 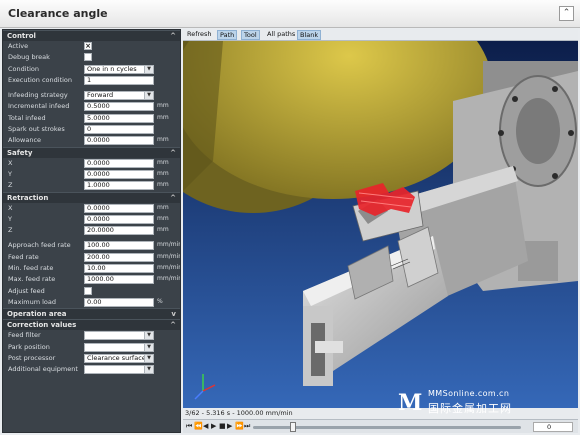 What do you see at coordinates (27, 117) in the screenshot?
I see `field-label: Total infeed` at bounding box center [27, 117].